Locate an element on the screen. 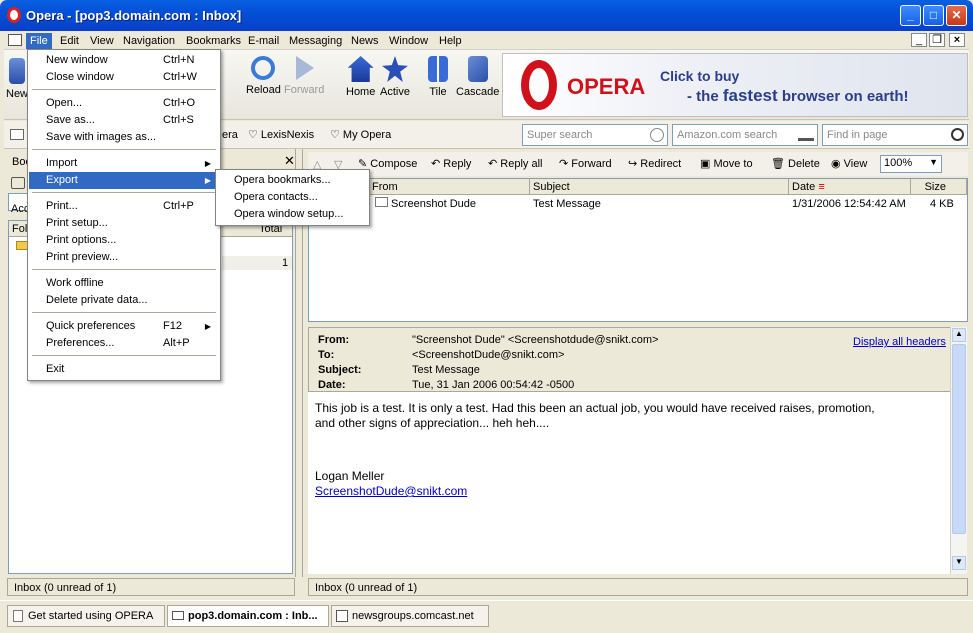 The image size is (973, 633). mail-icon is located at coordinates (15, 40).